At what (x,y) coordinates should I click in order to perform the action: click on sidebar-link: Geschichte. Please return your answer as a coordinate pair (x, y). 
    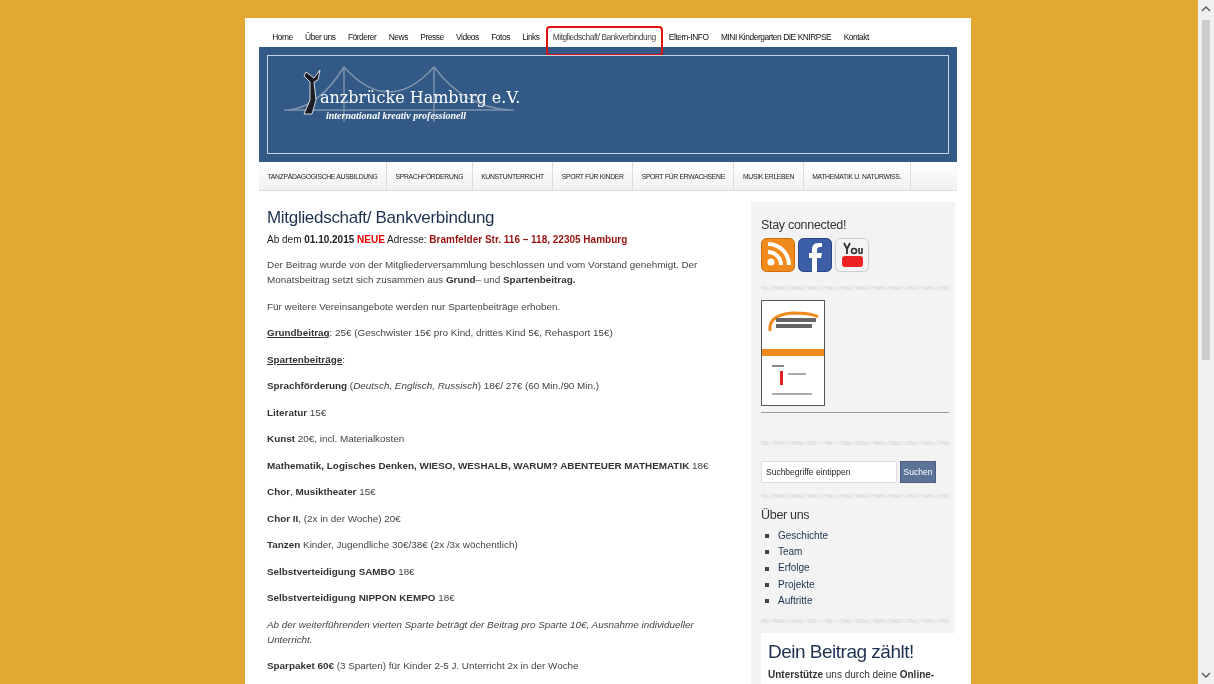
    Looking at the image, I should click on (803, 536).